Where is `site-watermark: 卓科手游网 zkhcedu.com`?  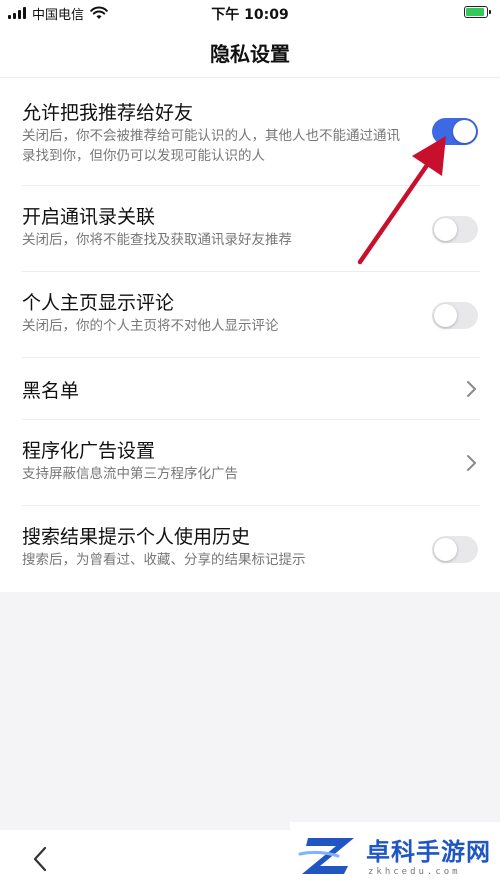 site-watermark: 卓科手游网 zkhcedu.com is located at coordinates (395, 855).